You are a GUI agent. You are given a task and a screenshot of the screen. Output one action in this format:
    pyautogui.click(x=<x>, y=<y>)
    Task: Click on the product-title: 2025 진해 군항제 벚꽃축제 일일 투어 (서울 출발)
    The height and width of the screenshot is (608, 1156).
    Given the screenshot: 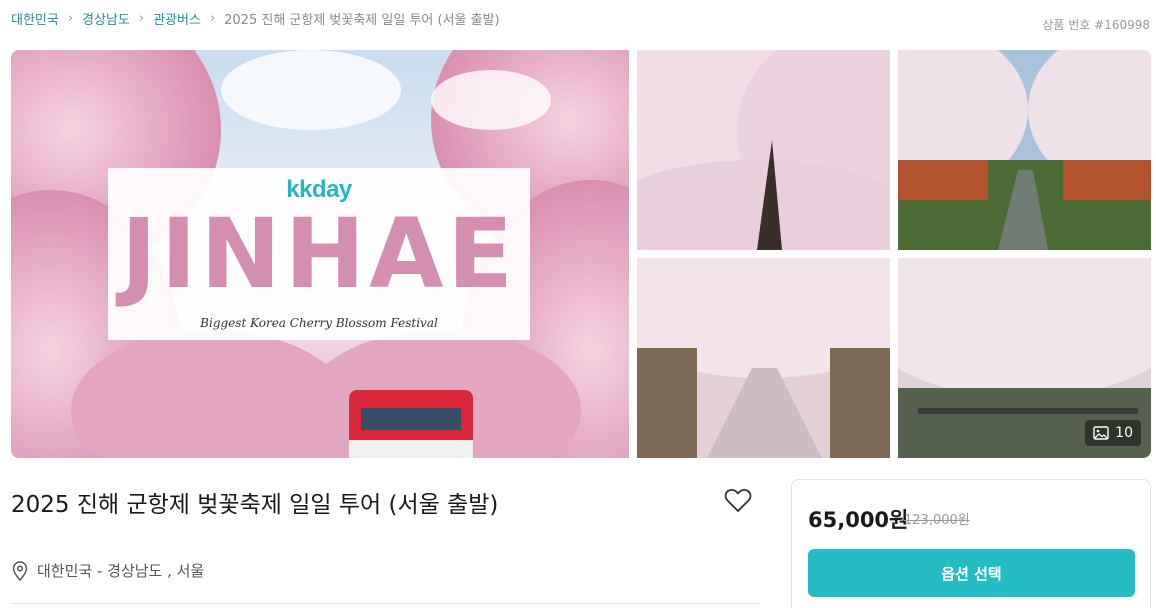 What is the action you would take?
    pyautogui.click(x=255, y=505)
    